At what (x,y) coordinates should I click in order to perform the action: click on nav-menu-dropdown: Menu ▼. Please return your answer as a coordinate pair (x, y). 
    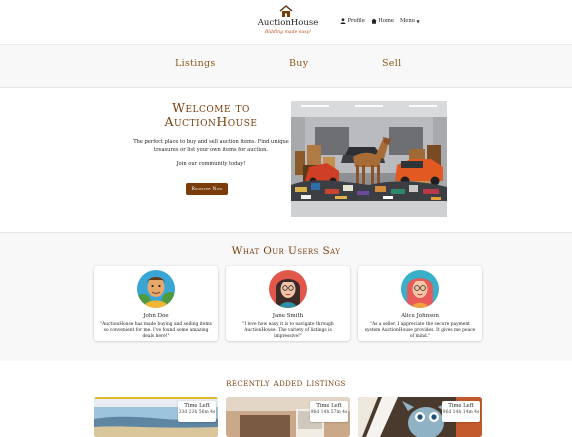
    Looking at the image, I should click on (410, 21).